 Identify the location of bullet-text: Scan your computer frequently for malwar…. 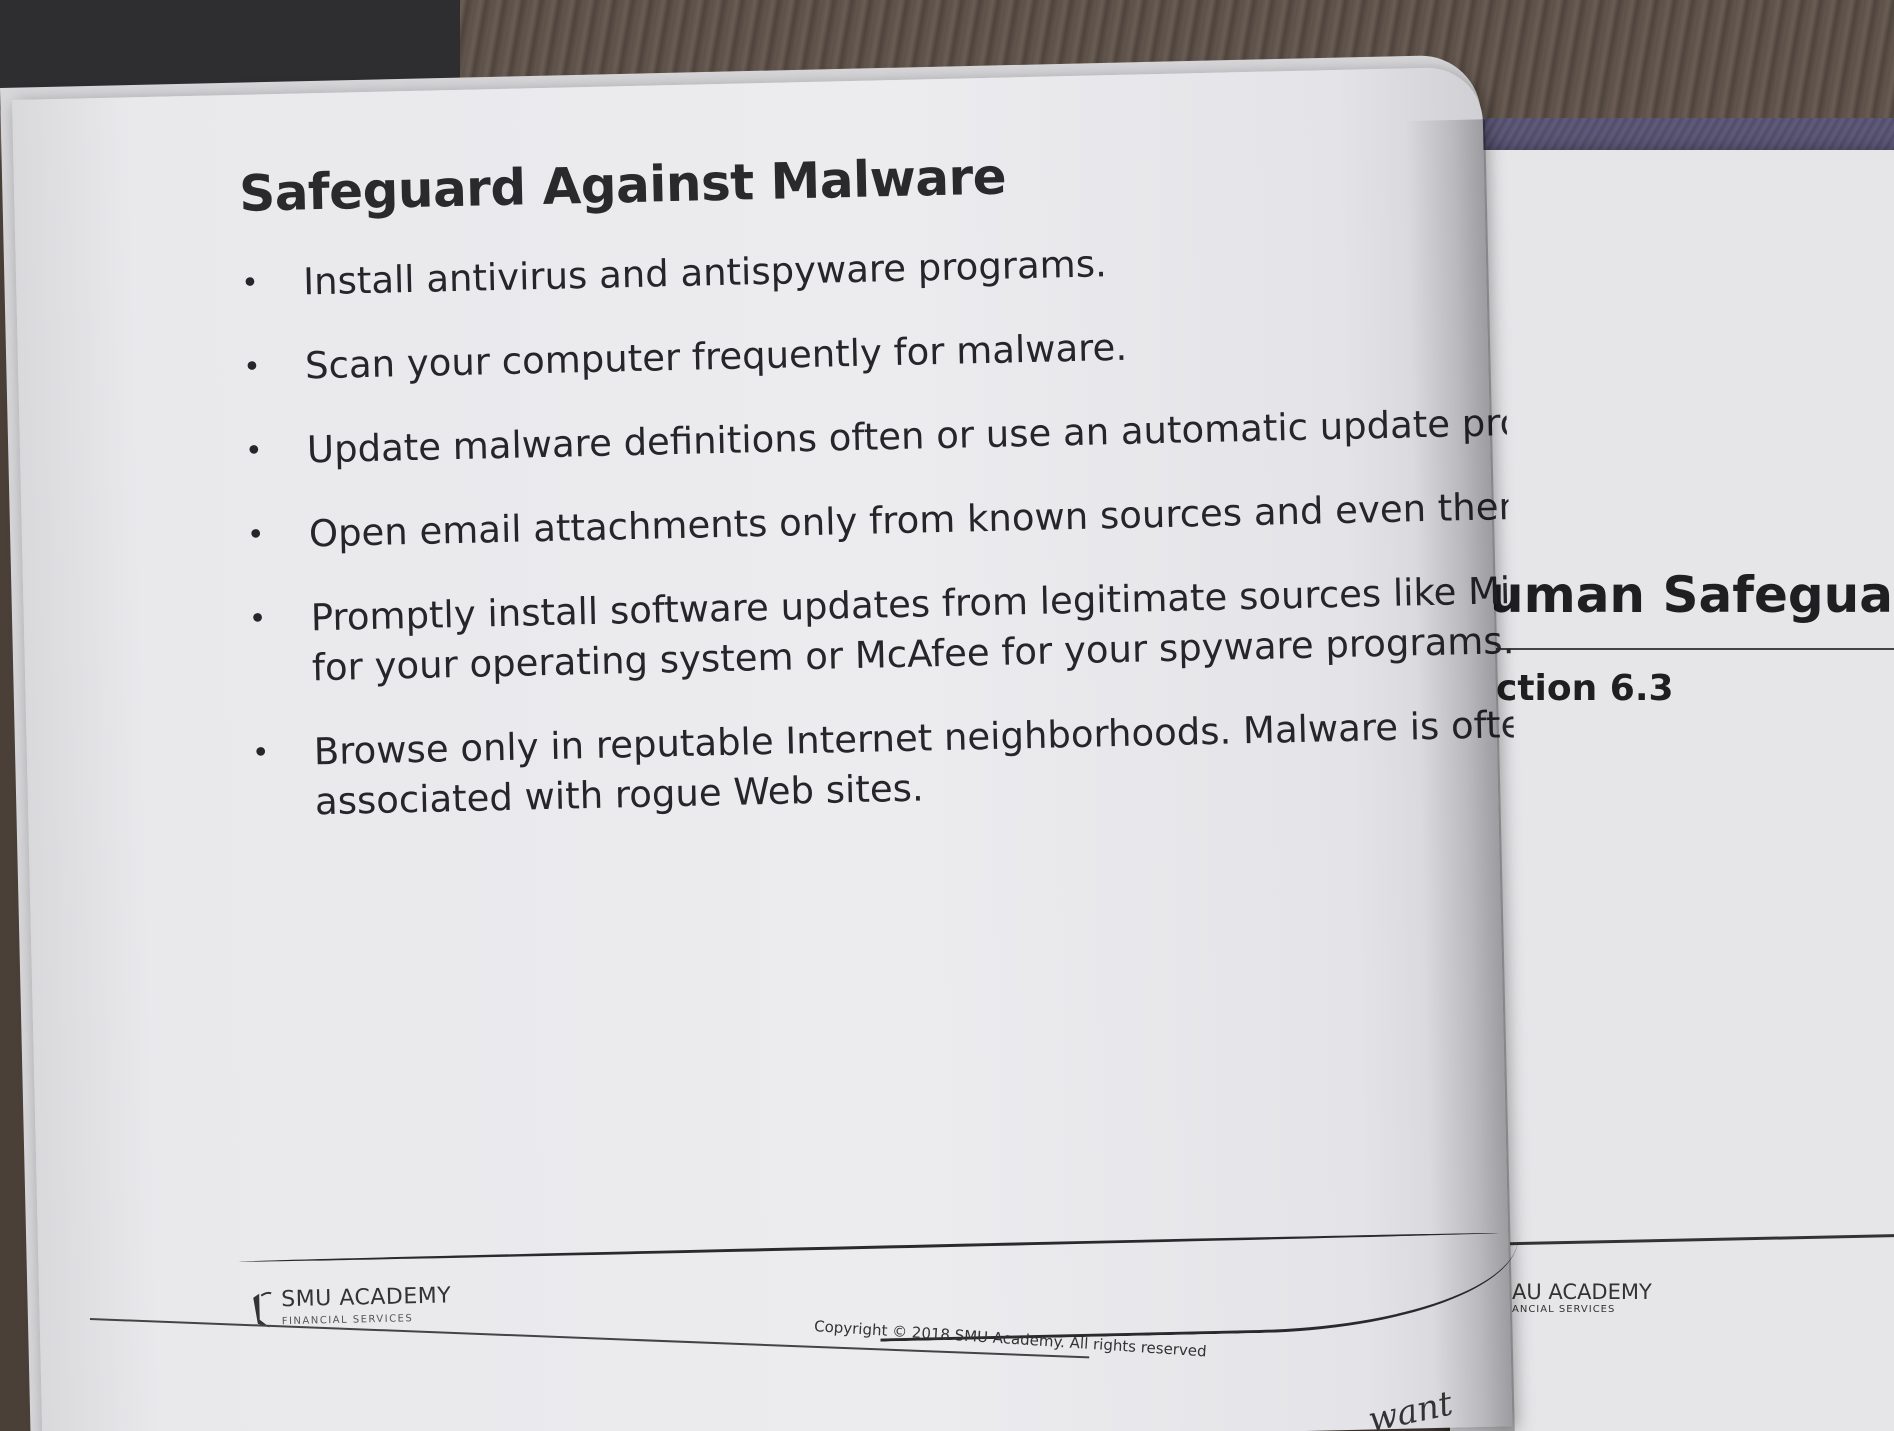
(716, 356).